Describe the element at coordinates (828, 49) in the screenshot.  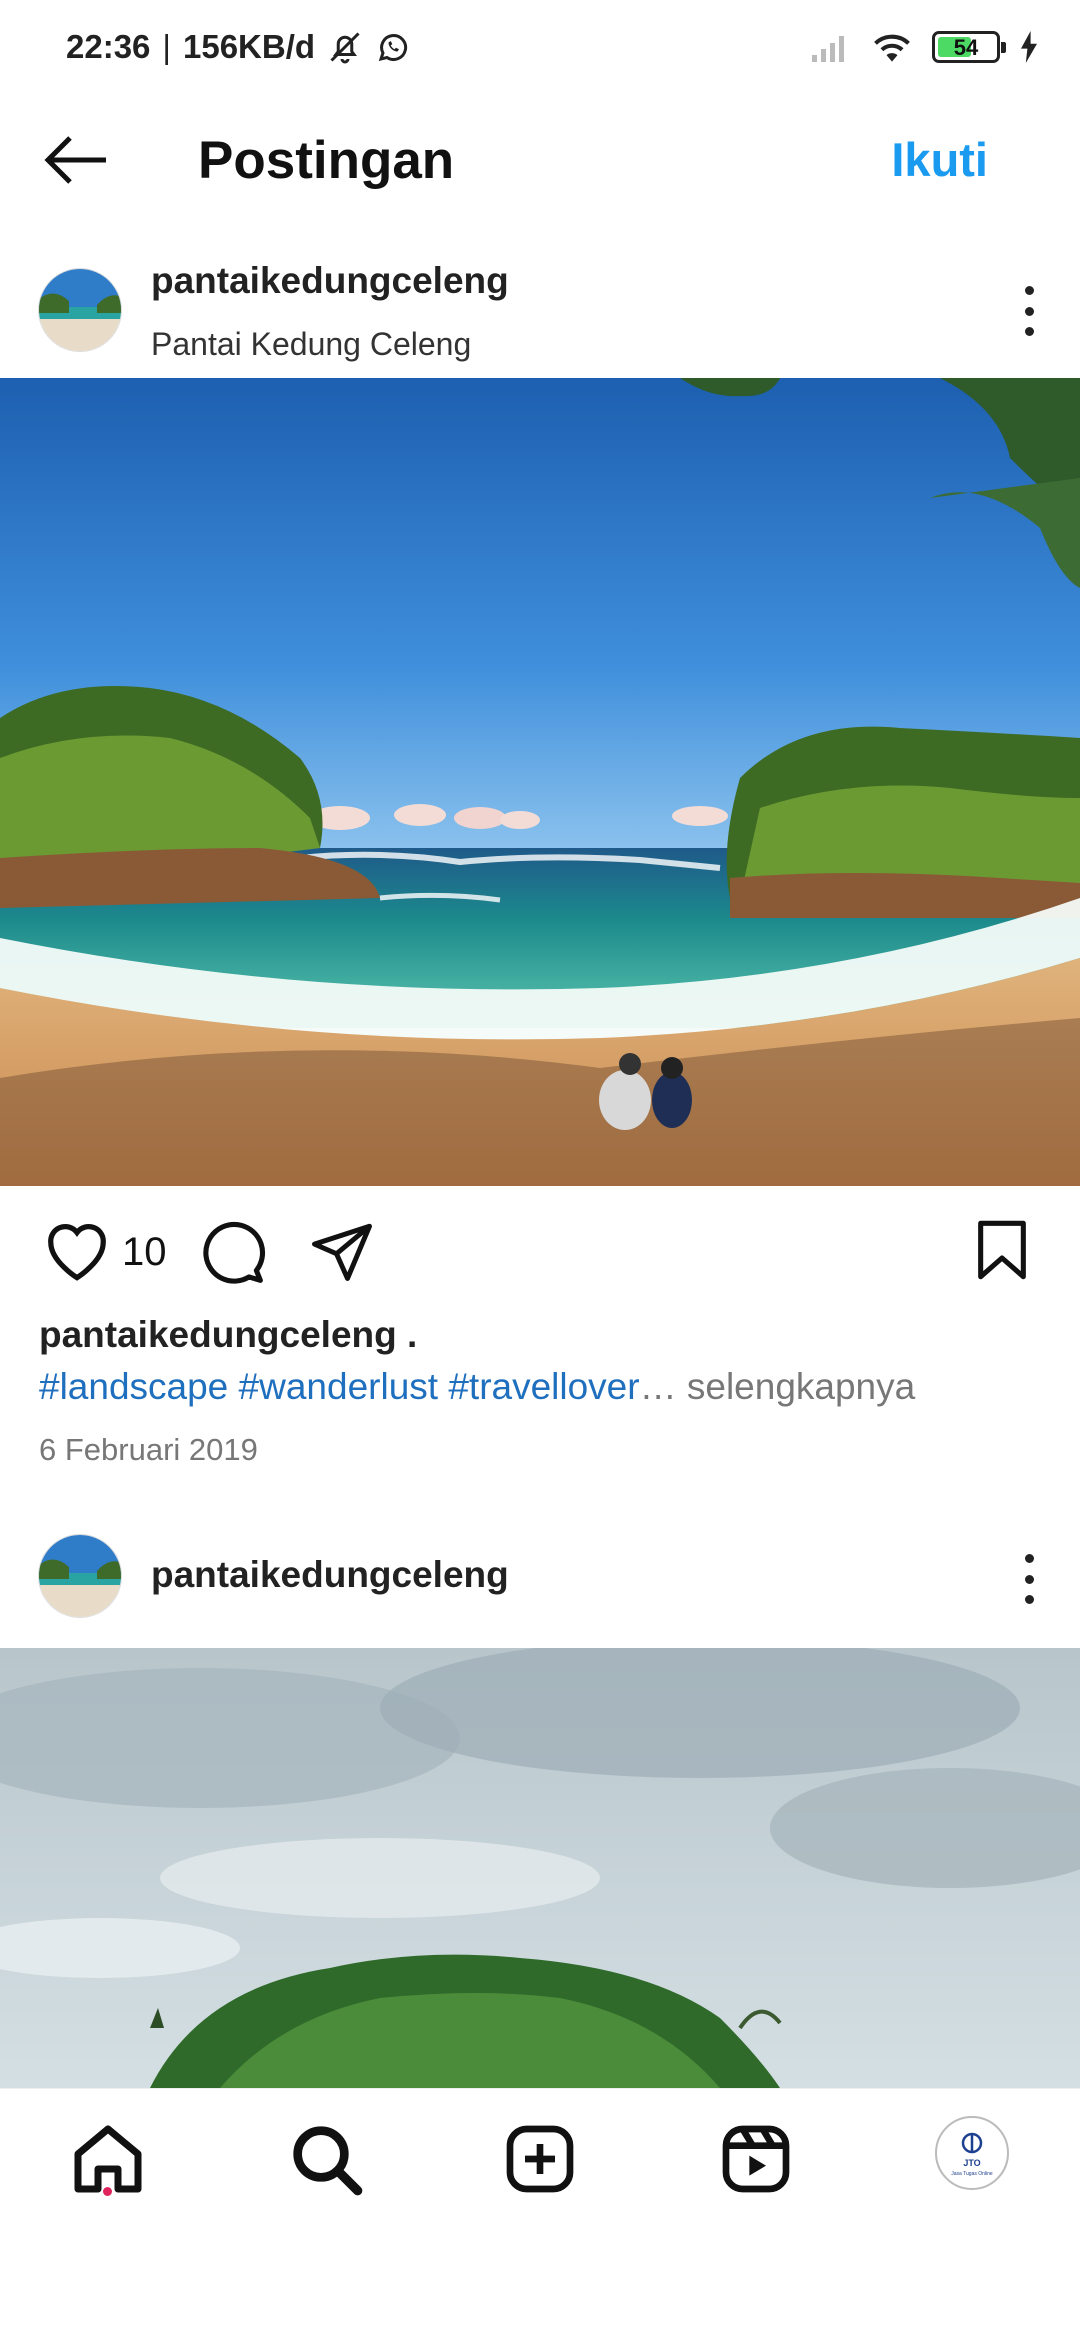
I see `signal-icon` at that location.